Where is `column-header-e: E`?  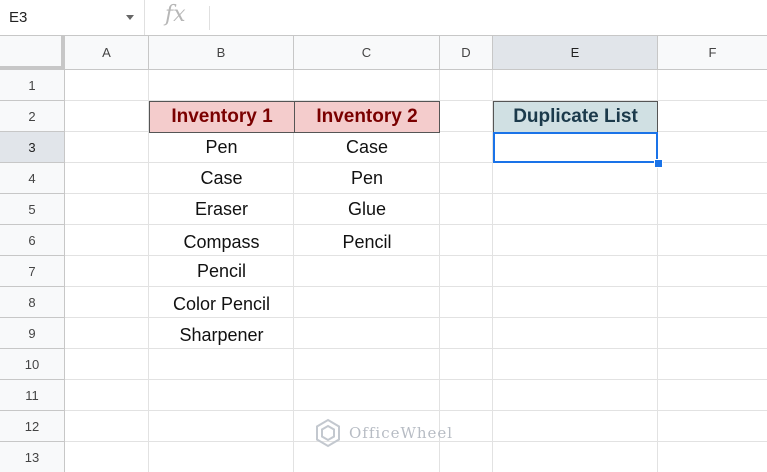 column-header-e: E is located at coordinates (575, 53).